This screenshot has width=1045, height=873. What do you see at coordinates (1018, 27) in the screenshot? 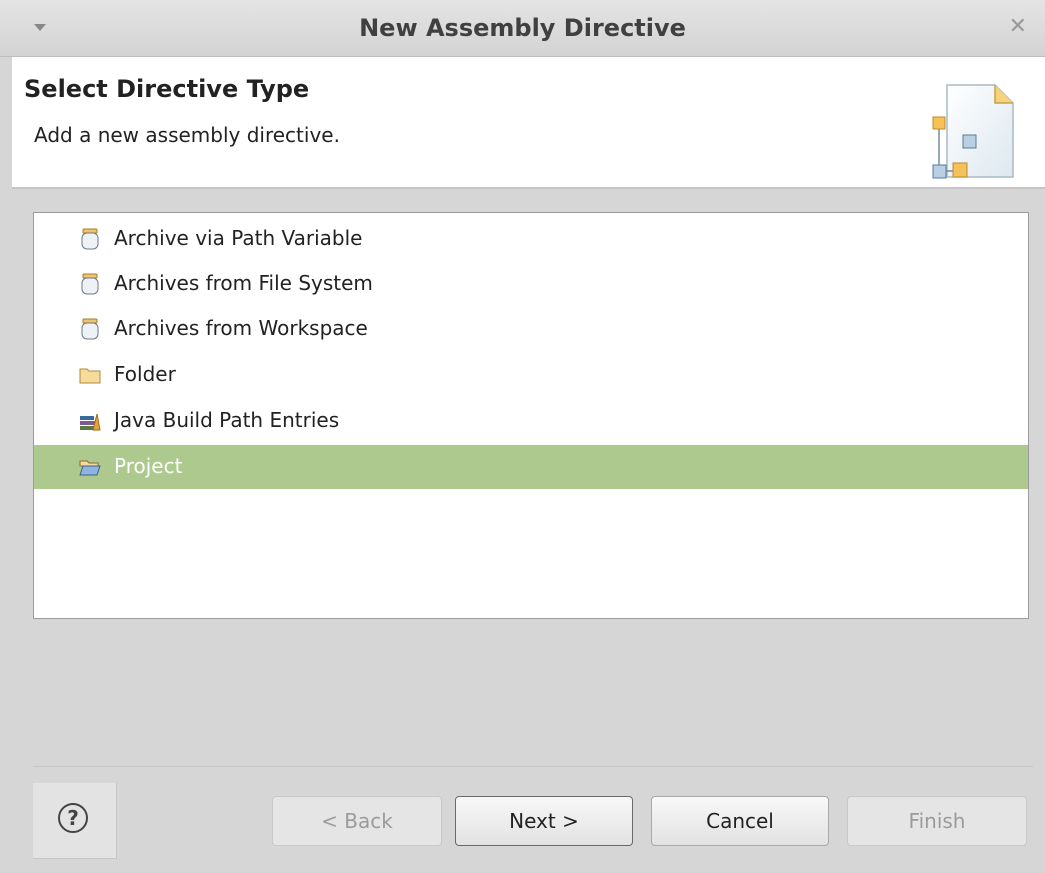
I see `close-icon: ✕` at bounding box center [1018, 27].